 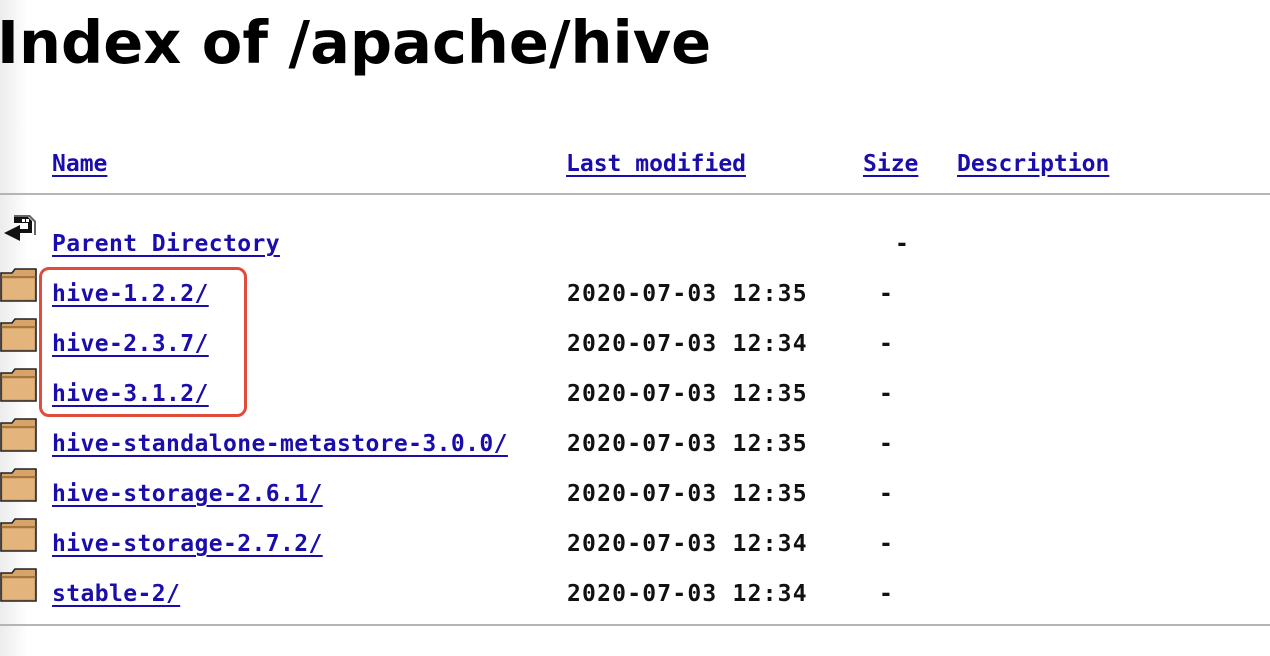 What do you see at coordinates (187, 494) in the screenshot?
I see `directory-link: hive-storage-2.6.1/` at bounding box center [187, 494].